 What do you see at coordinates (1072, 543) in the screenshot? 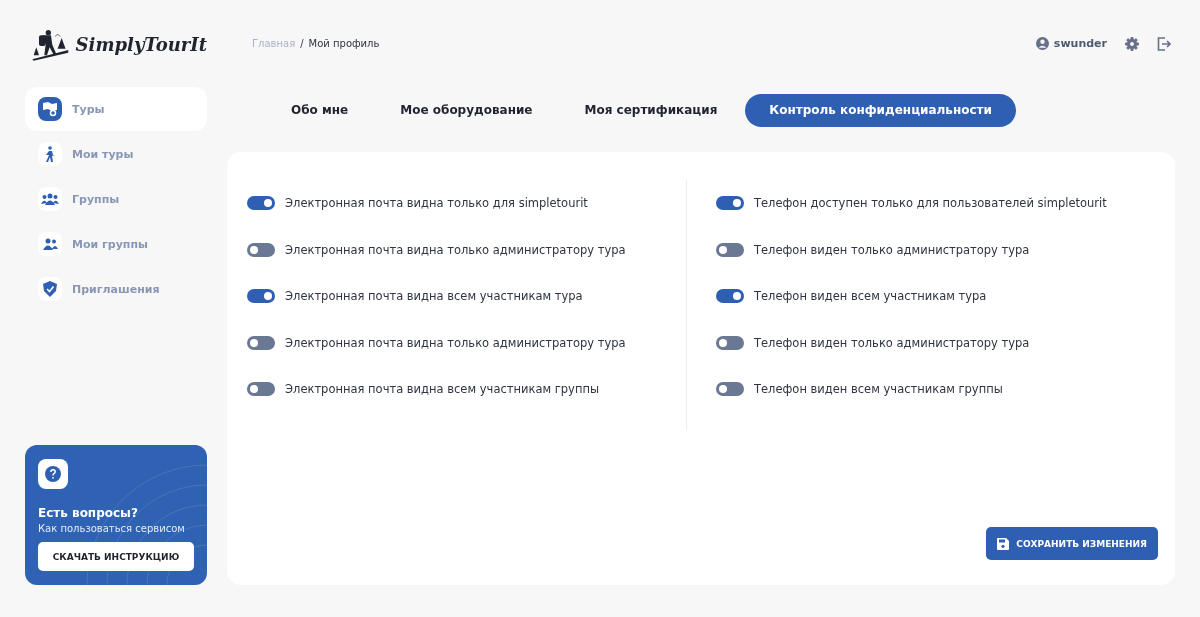
I see `save-button: СОХРАНИТЬ ИЗМЕНЕНИЯ` at bounding box center [1072, 543].